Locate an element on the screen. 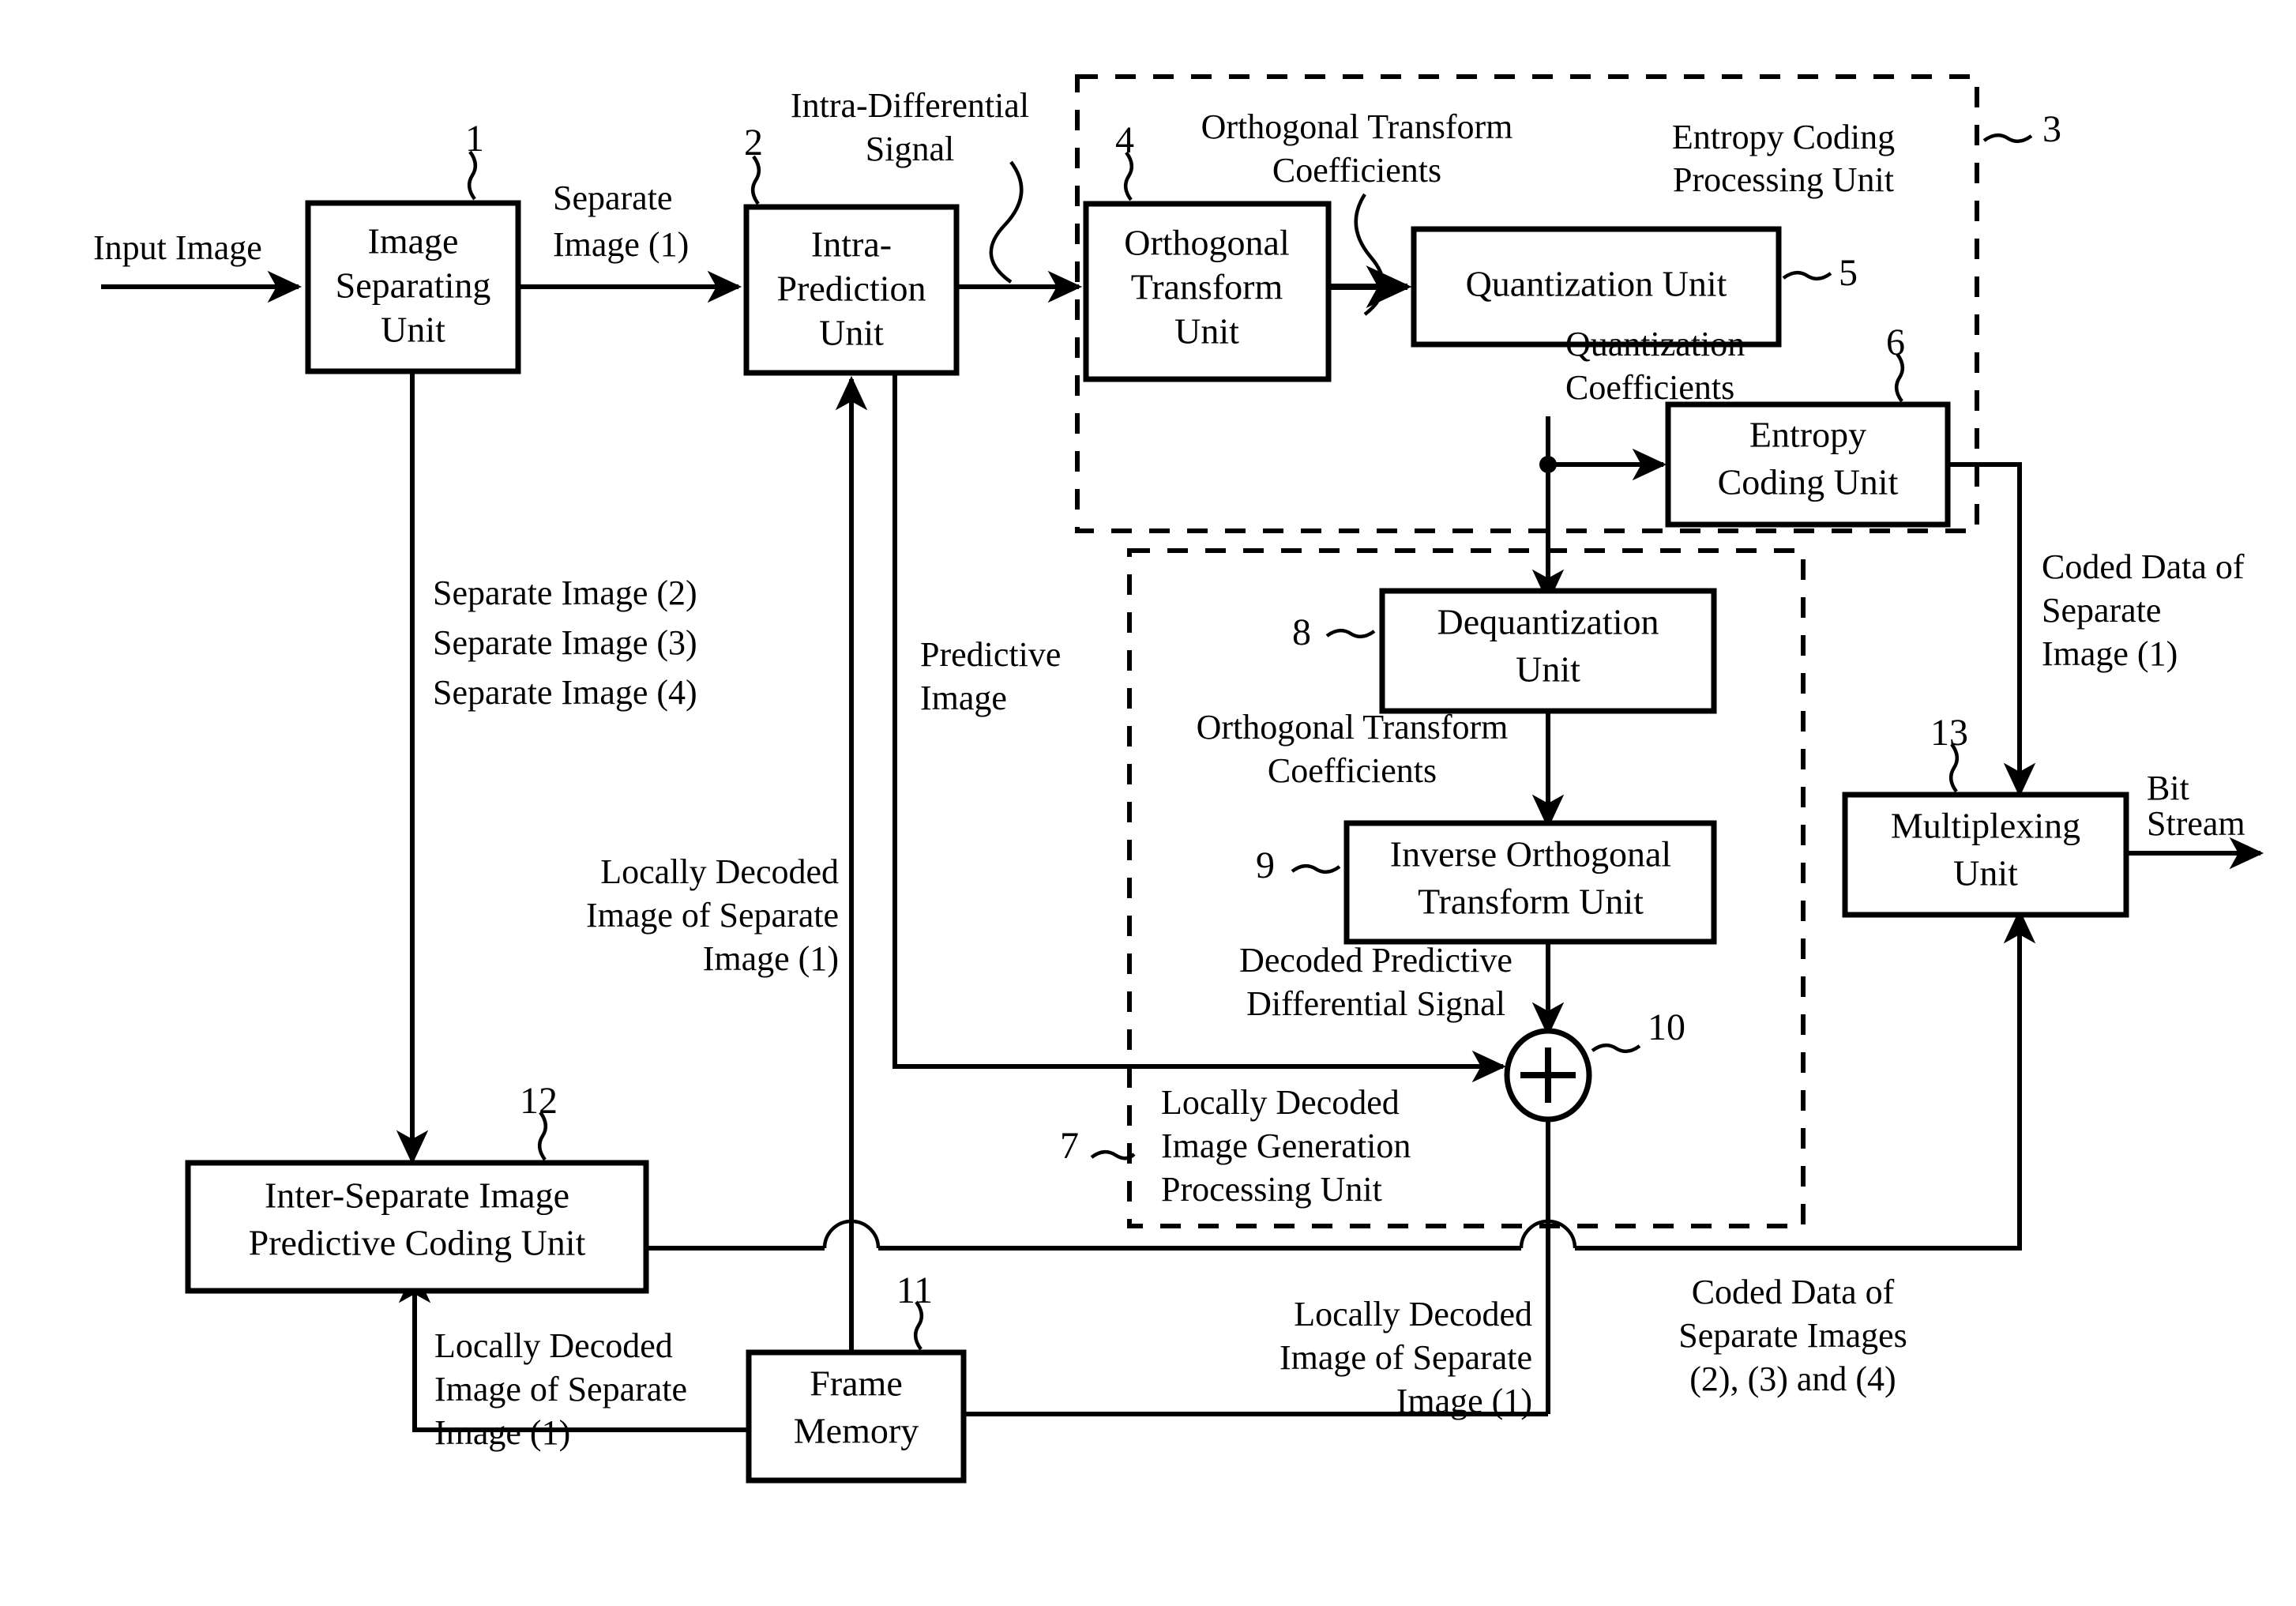  ref-number-8: 8 is located at coordinates (1302, 632).